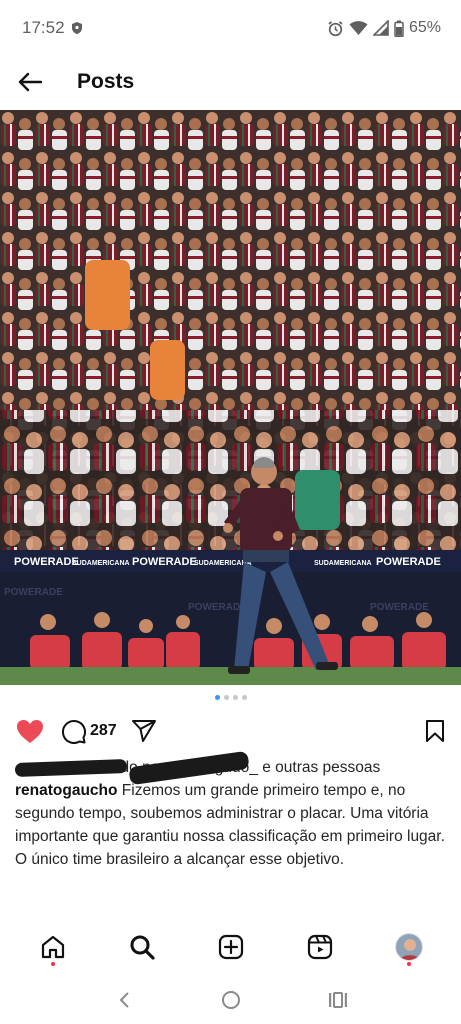  I want to click on status-bar: 17:52 65%, so click(230, 28).